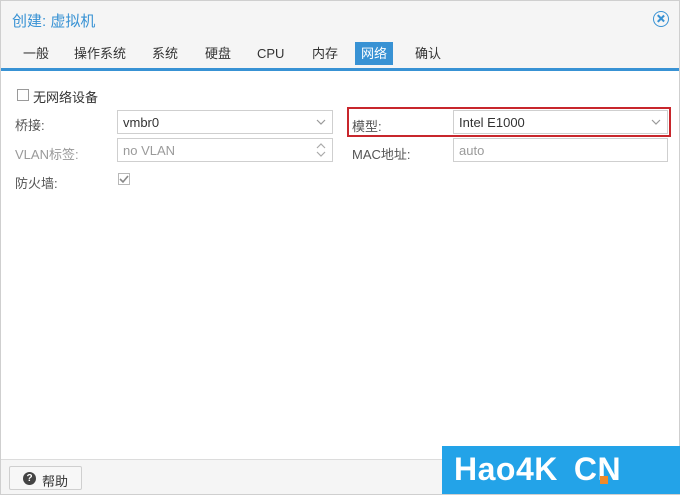  What do you see at coordinates (538, 469) in the screenshot?
I see `watermark-text: Hao4K CN` at bounding box center [538, 469].